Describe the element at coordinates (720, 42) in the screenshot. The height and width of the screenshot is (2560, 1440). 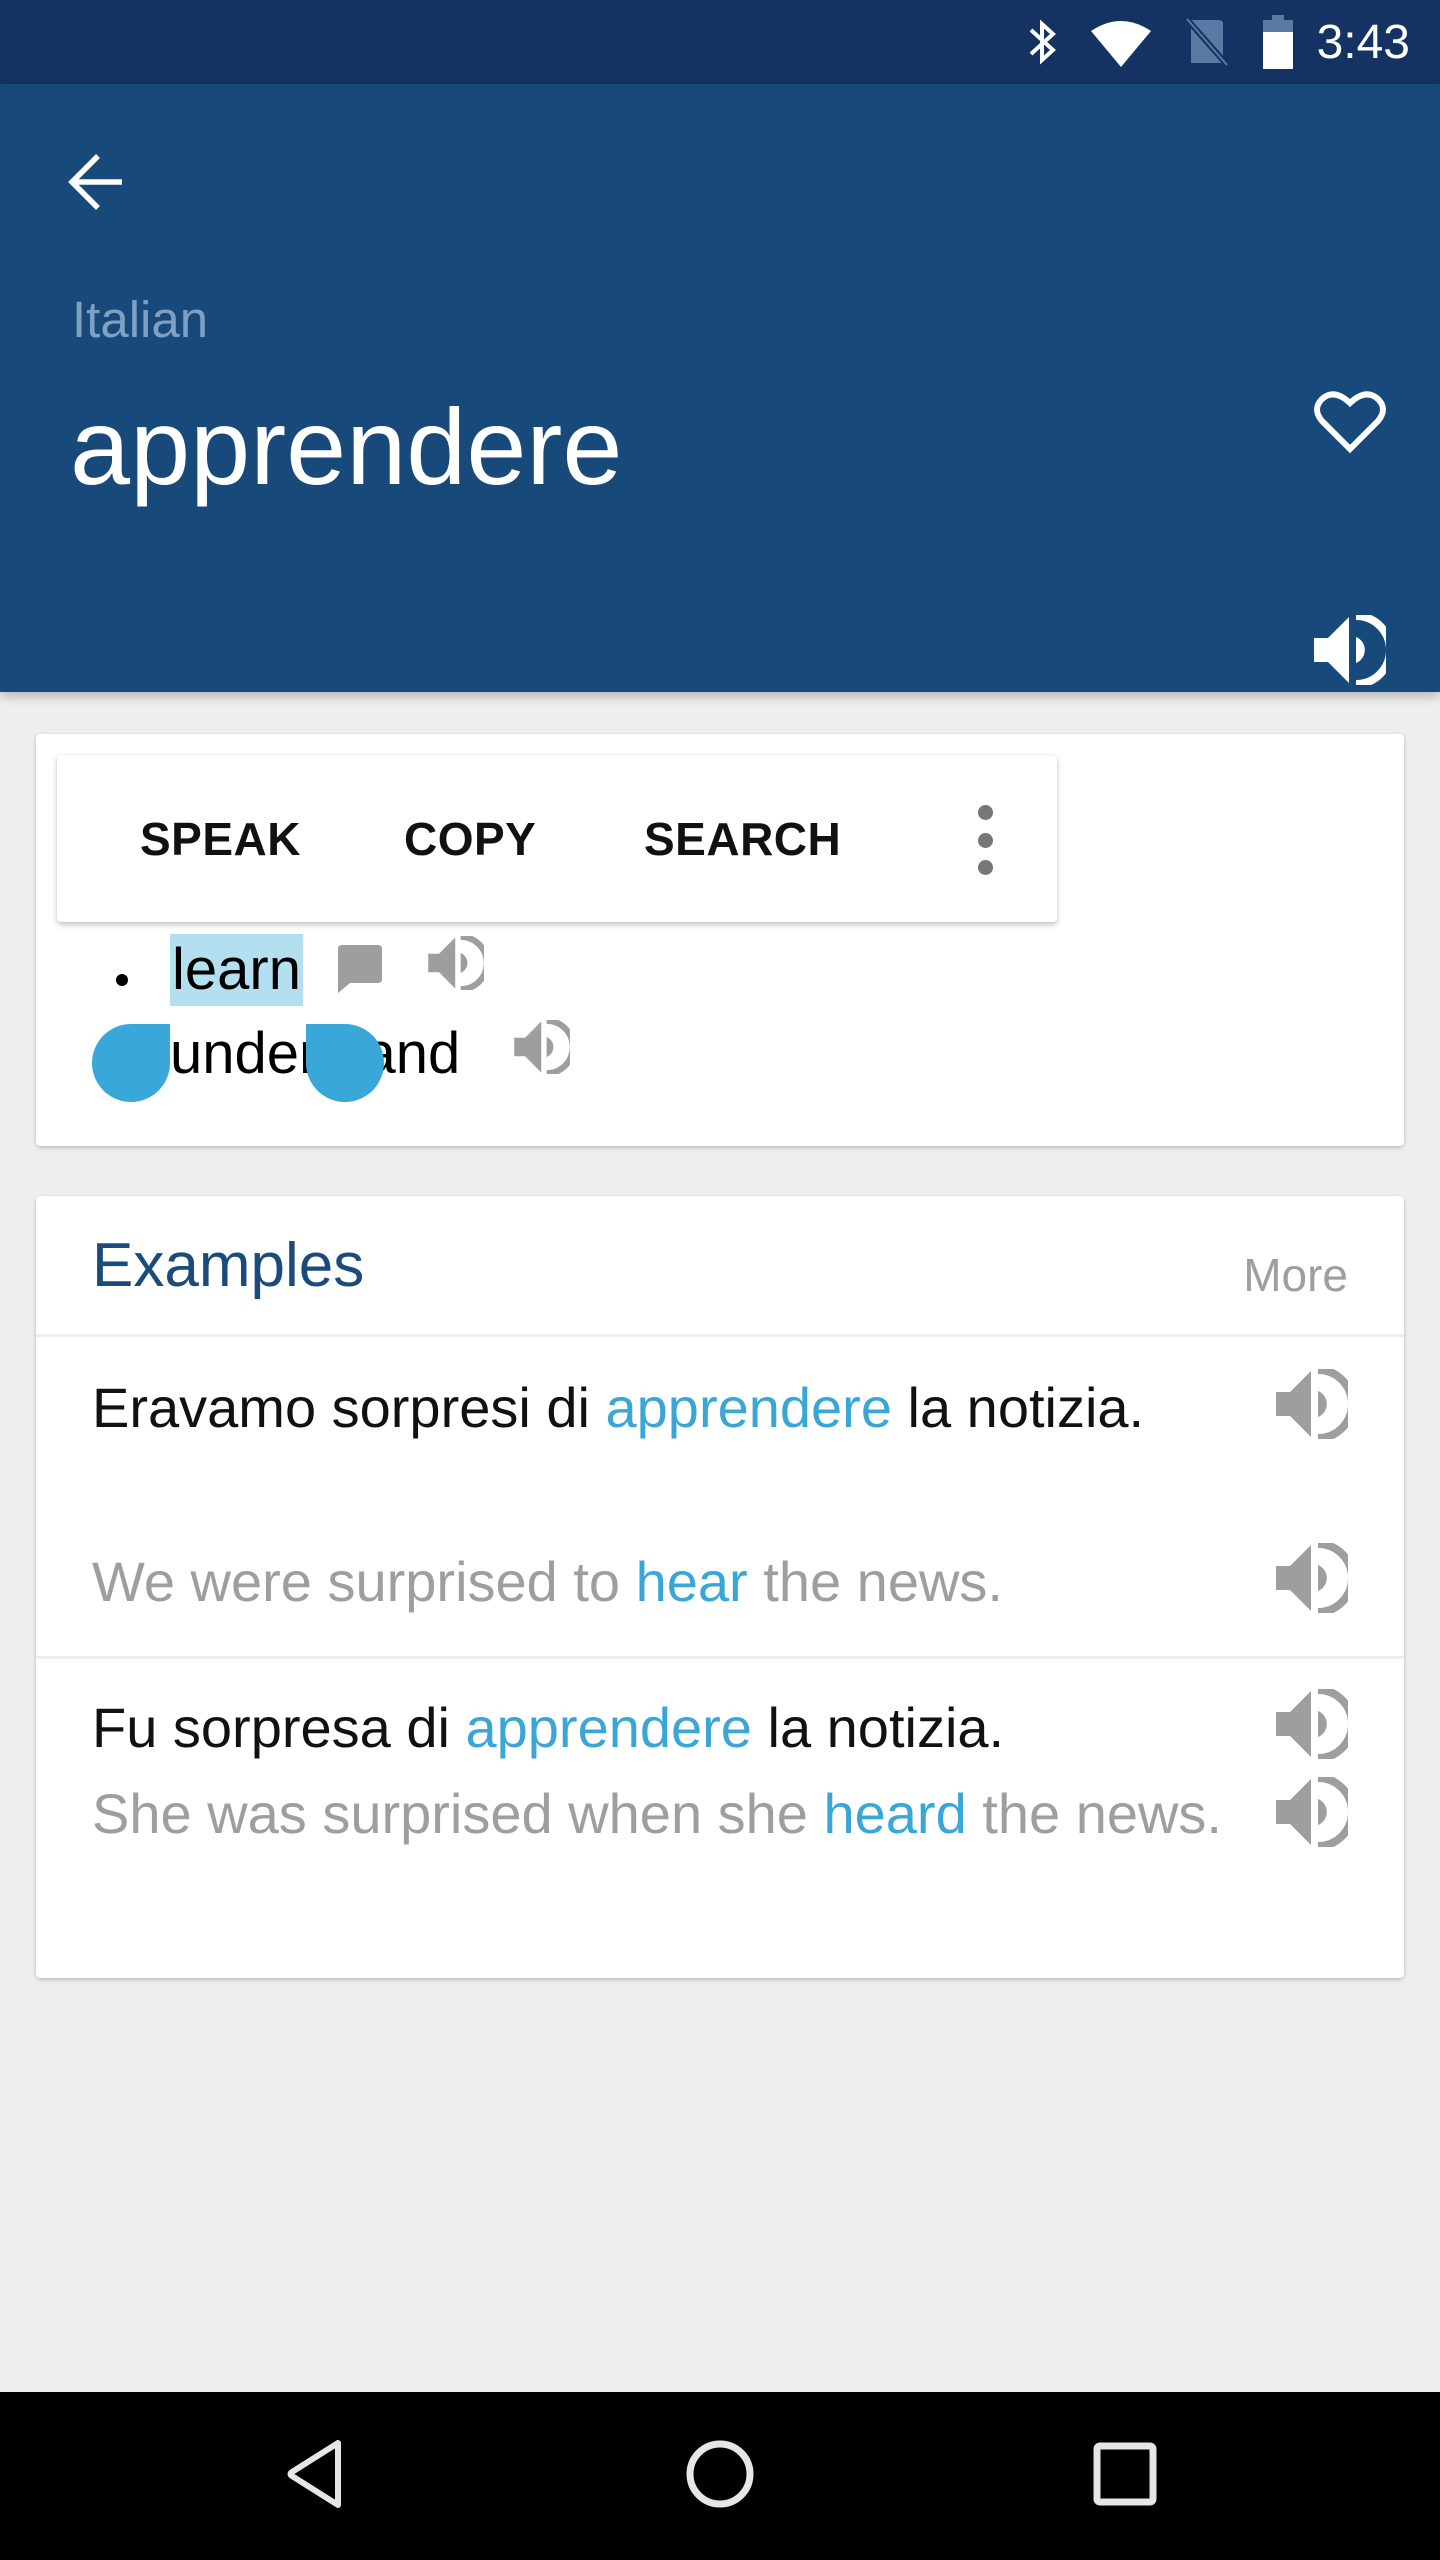
I see `status-bar: 3:43` at that location.